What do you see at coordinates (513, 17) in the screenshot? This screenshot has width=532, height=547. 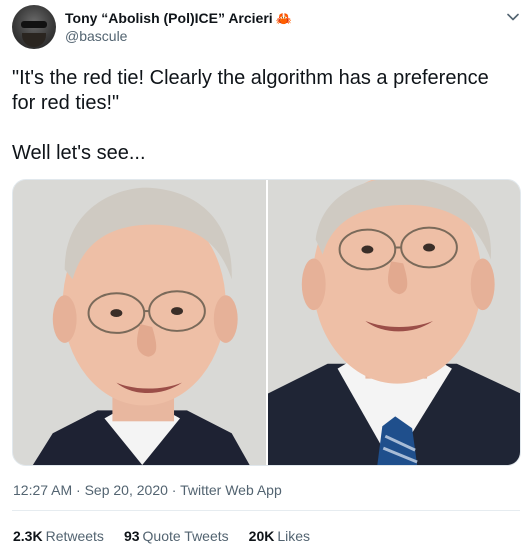 I see `chevron-down-icon` at bounding box center [513, 17].